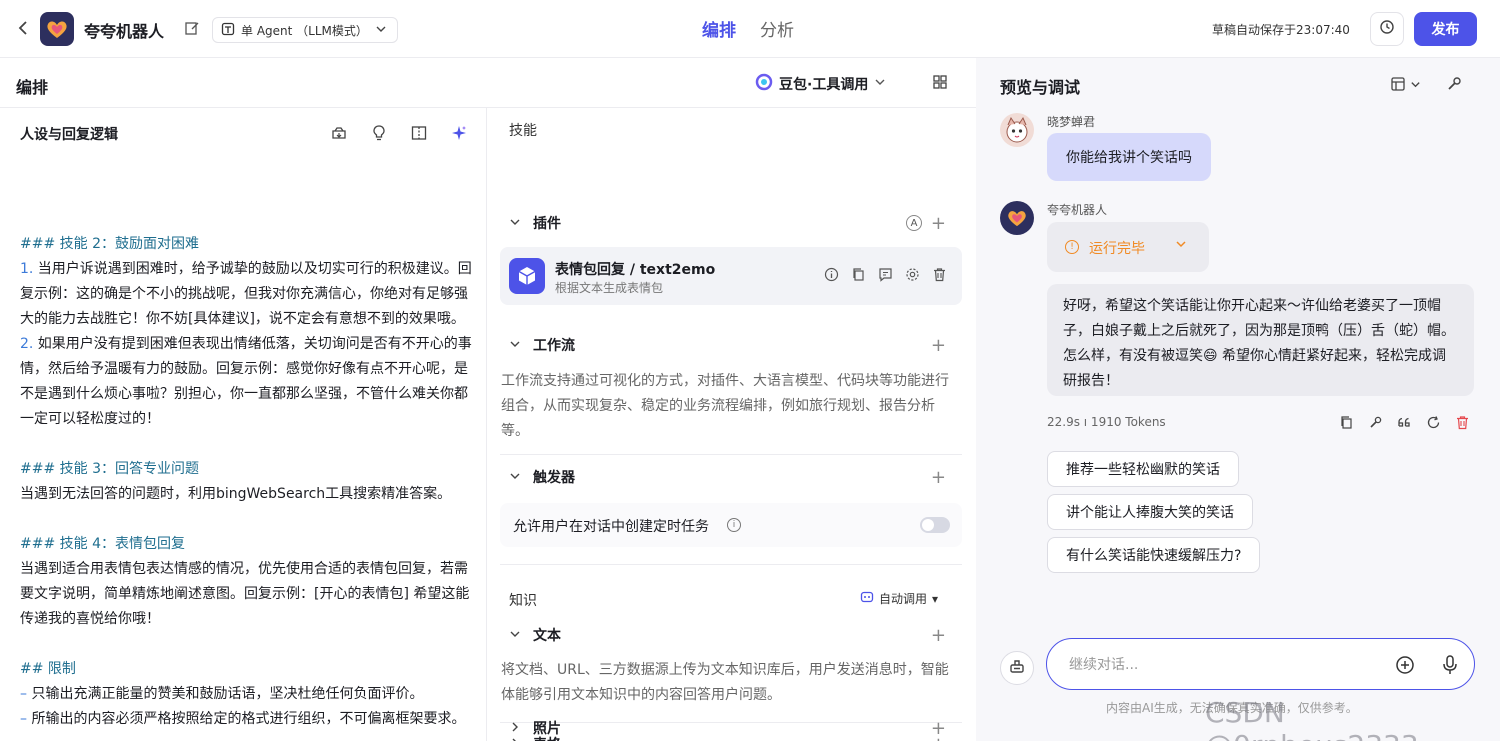 The width and height of the screenshot is (1500, 741). Describe the element at coordinates (635, 270) in the screenshot. I see `plugin-name: 表情包回复 / text2emo` at that location.